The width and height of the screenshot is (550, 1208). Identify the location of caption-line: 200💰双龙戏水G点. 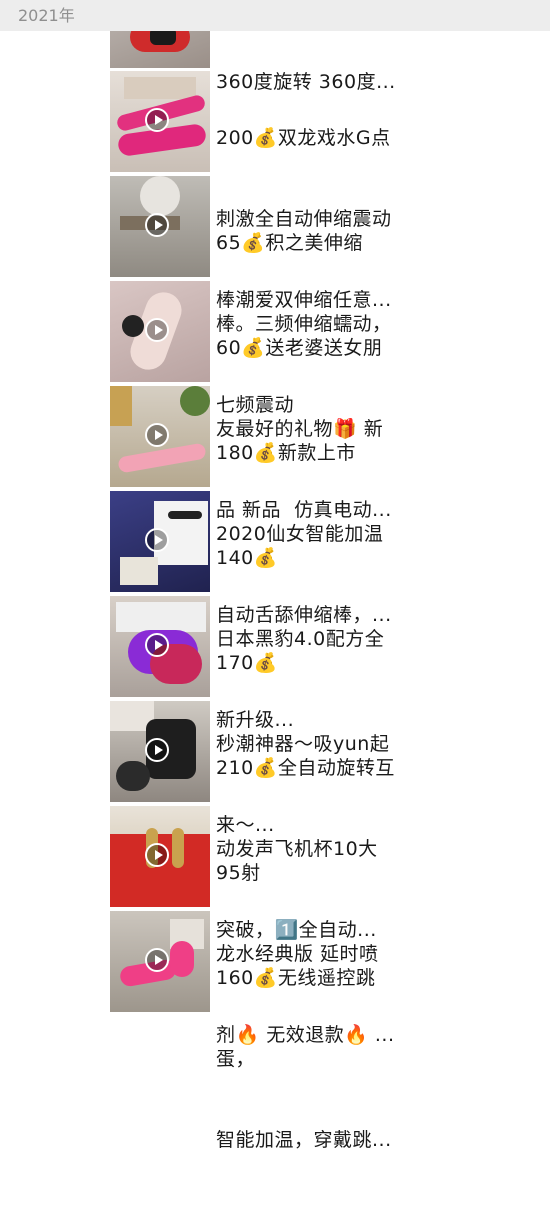
(303, 138).